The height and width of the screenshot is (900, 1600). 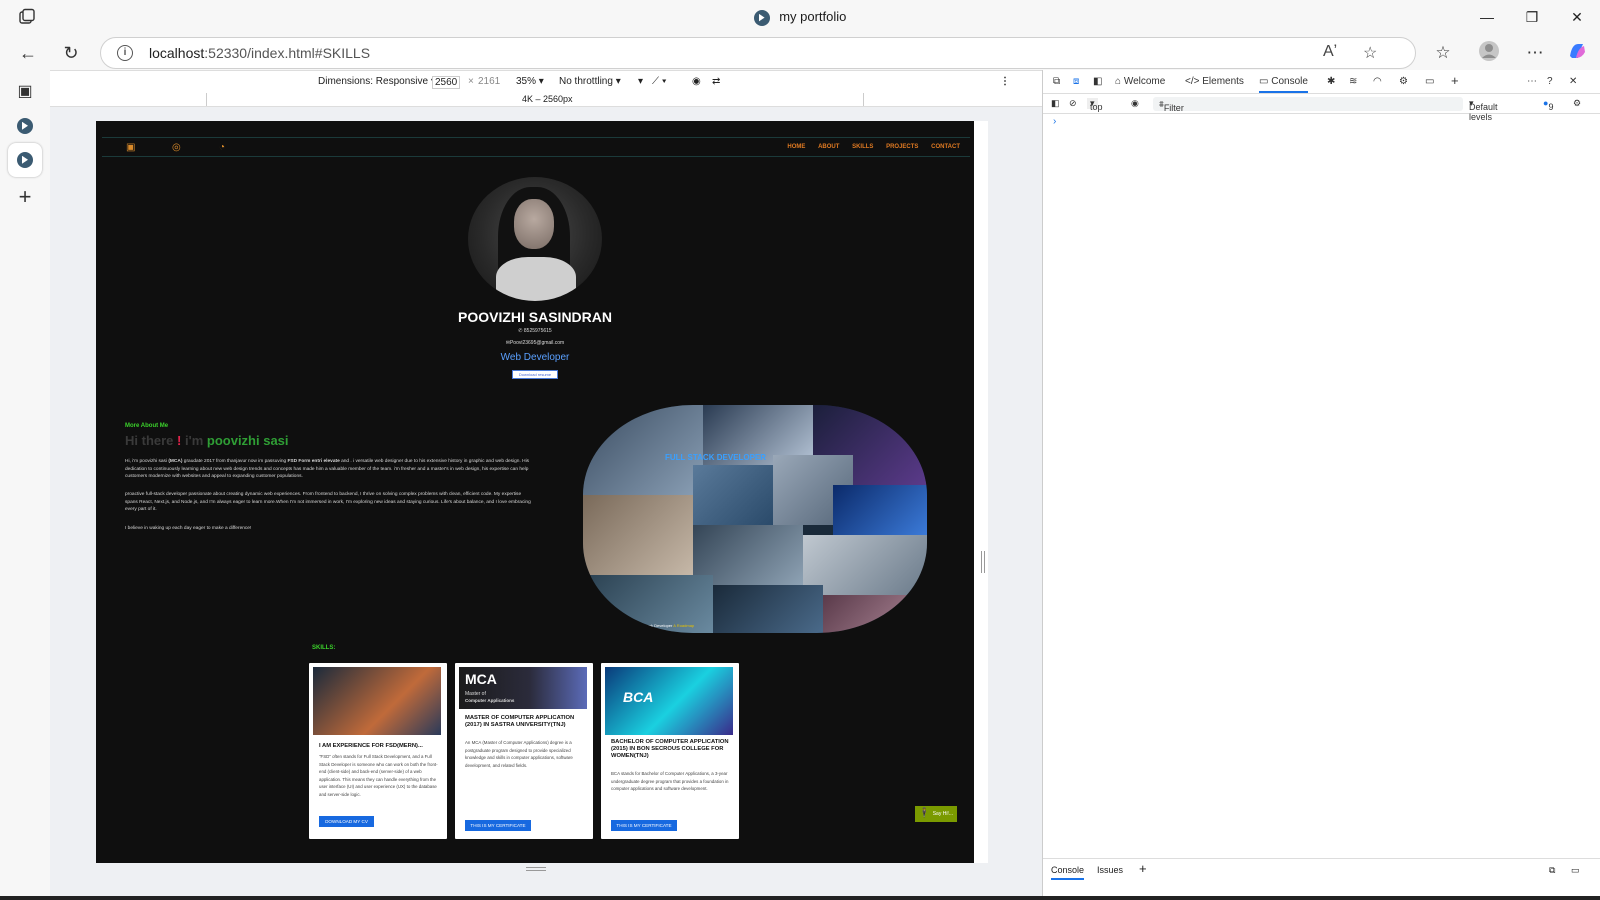 I want to click on title-bar: my portfolio — ❐ ✕, so click(x=800, y=17).